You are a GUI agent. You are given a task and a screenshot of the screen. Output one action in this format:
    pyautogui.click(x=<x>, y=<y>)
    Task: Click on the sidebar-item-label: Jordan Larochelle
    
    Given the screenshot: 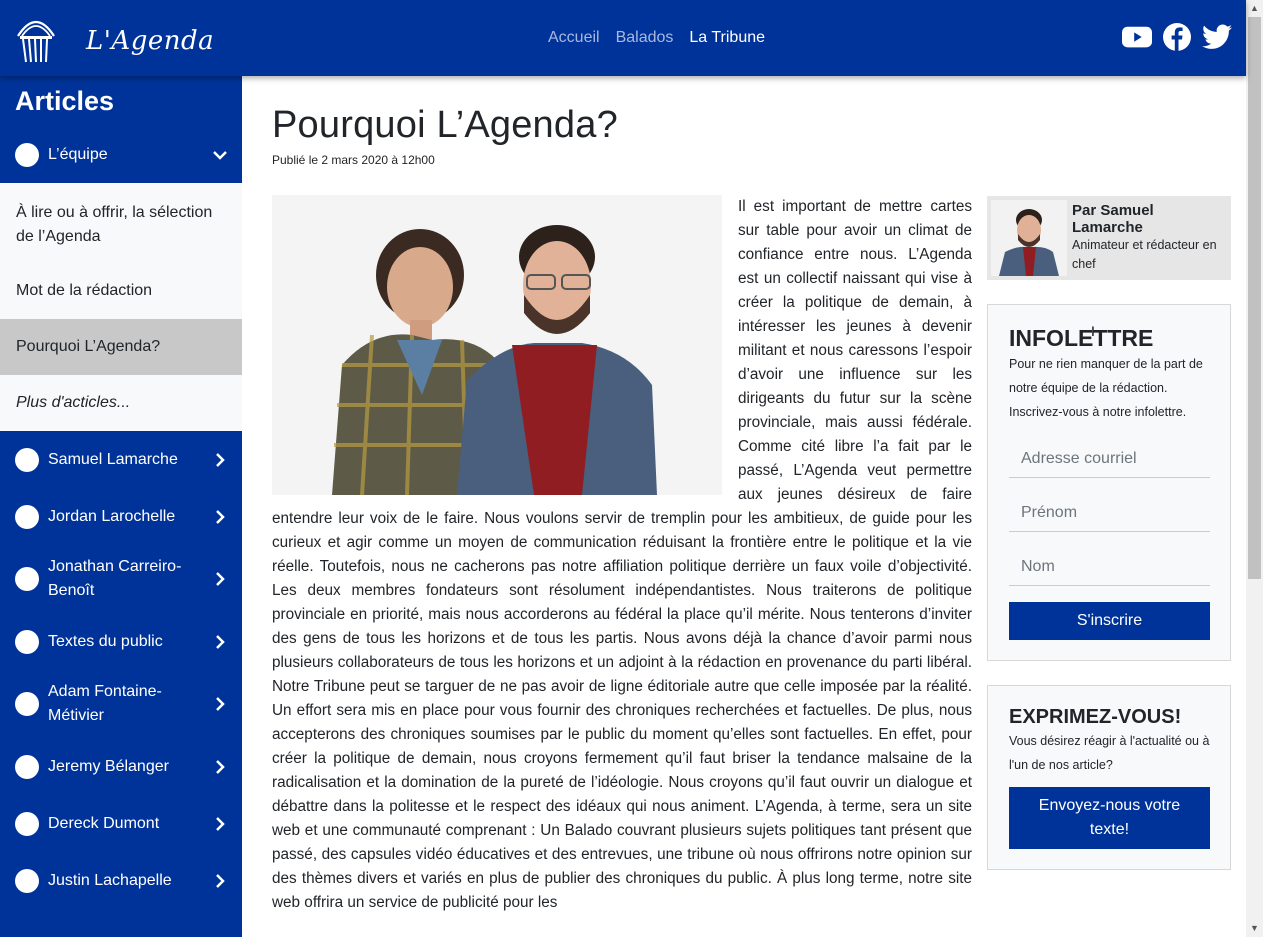 What is the action you would take?
    pyautogui.click(x=112, y=516)
    